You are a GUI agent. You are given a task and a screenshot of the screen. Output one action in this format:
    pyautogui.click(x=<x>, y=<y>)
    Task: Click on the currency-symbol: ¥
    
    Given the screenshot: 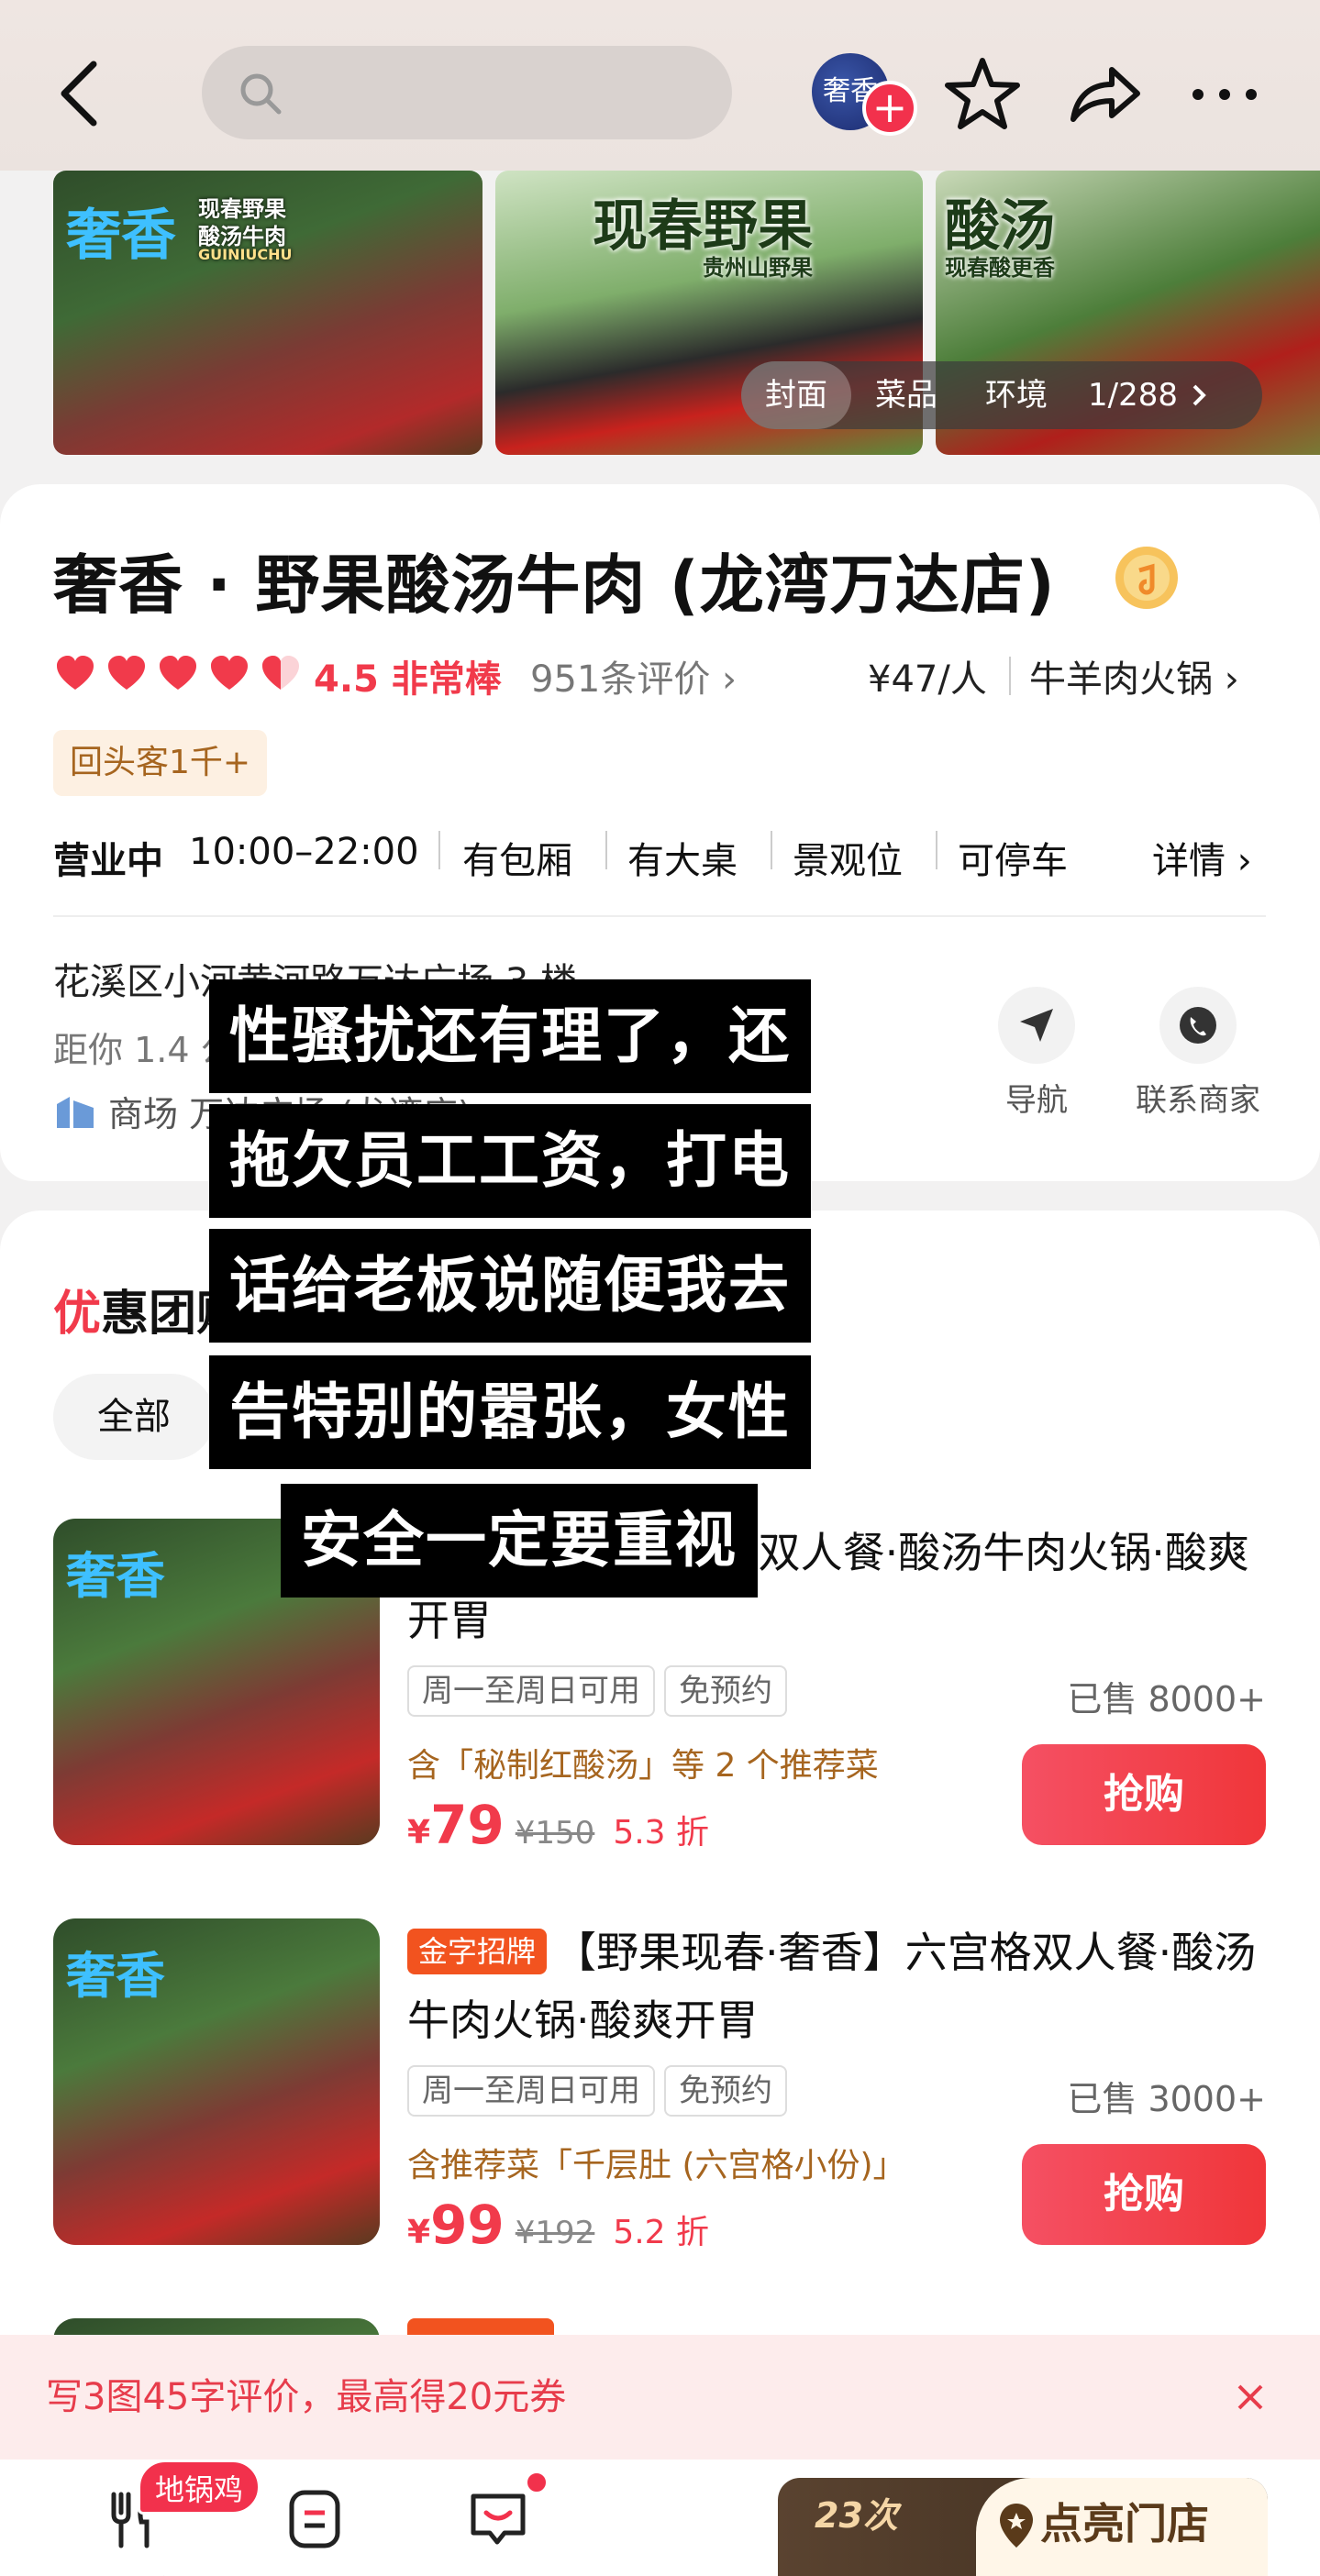 What is the action you would take?
    pyautogui.click(x=419, y=1833)
    